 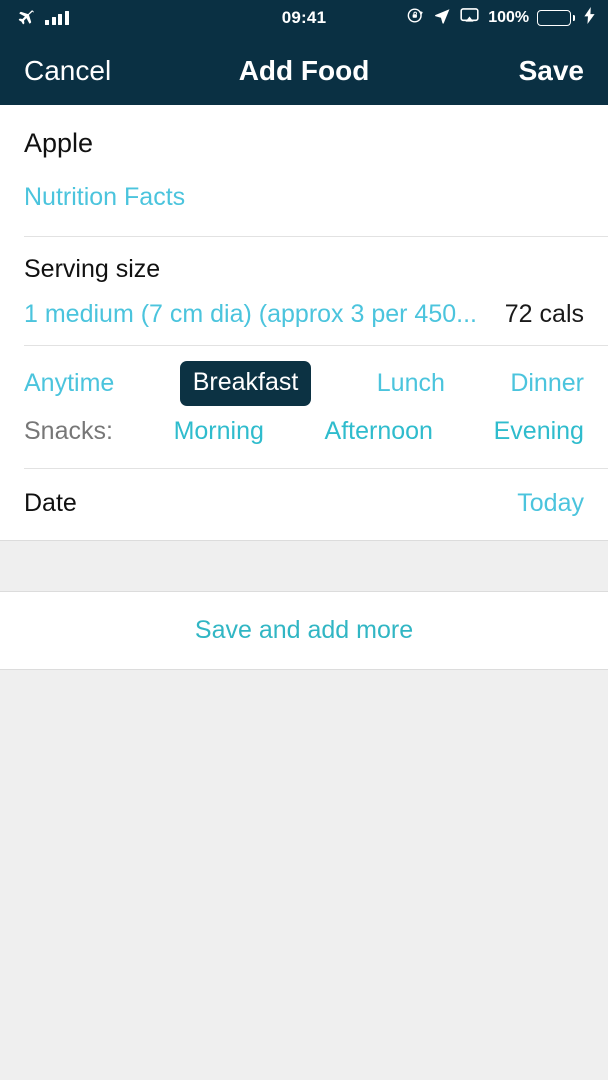 I want to click on status-bar-right: 100%, so click(x=501, y=18).